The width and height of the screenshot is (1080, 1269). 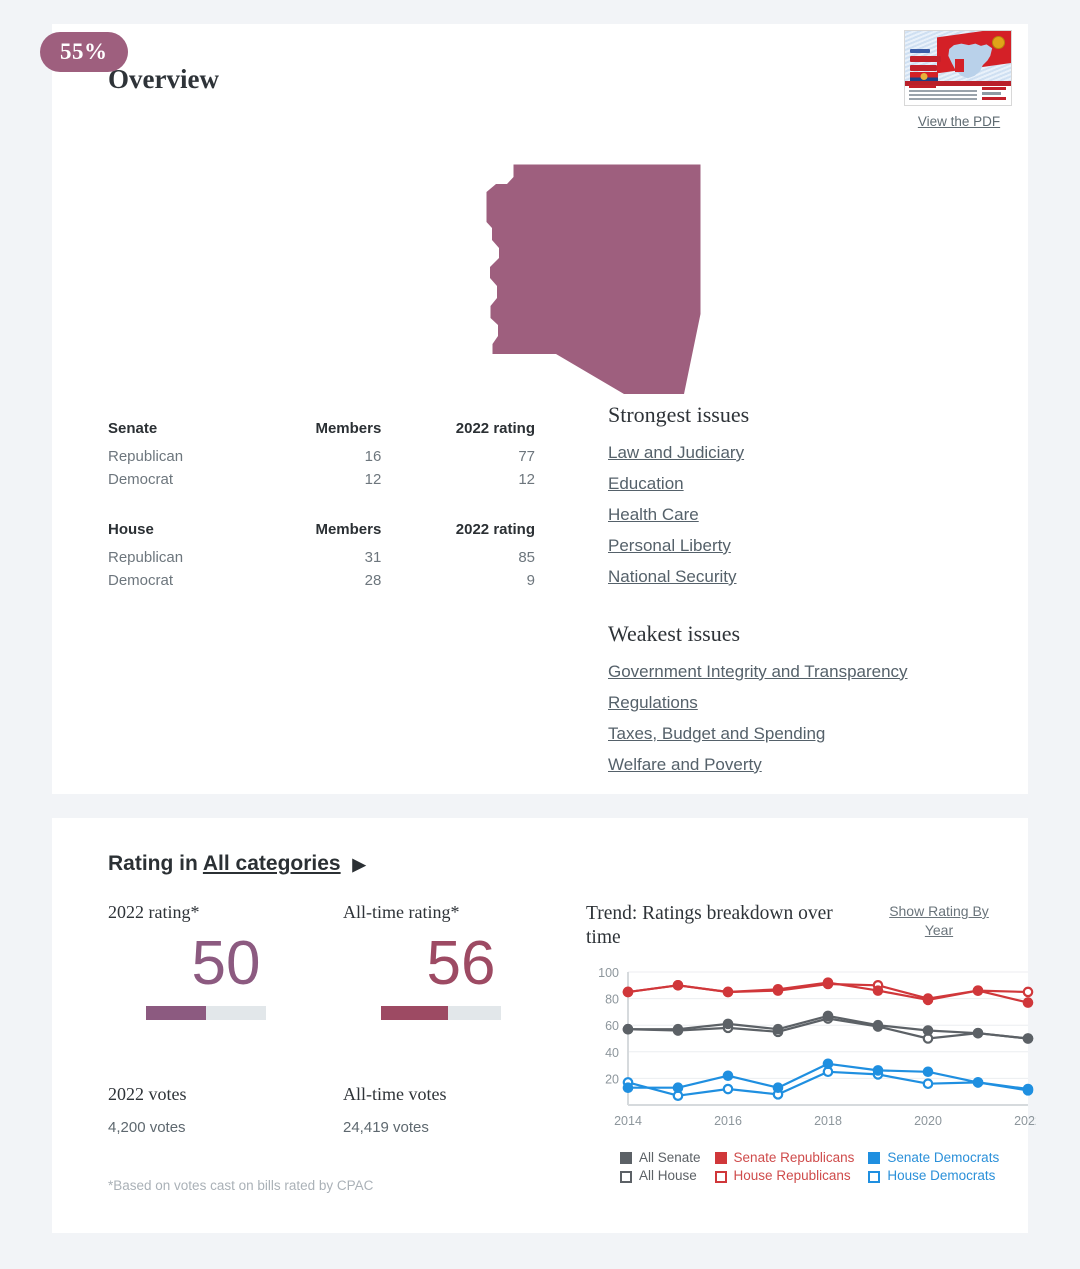 What do you see at coordinates (928, 1121) in the screenshot?
I see `svg-text: 2020` at bounding box center [928, 1121].